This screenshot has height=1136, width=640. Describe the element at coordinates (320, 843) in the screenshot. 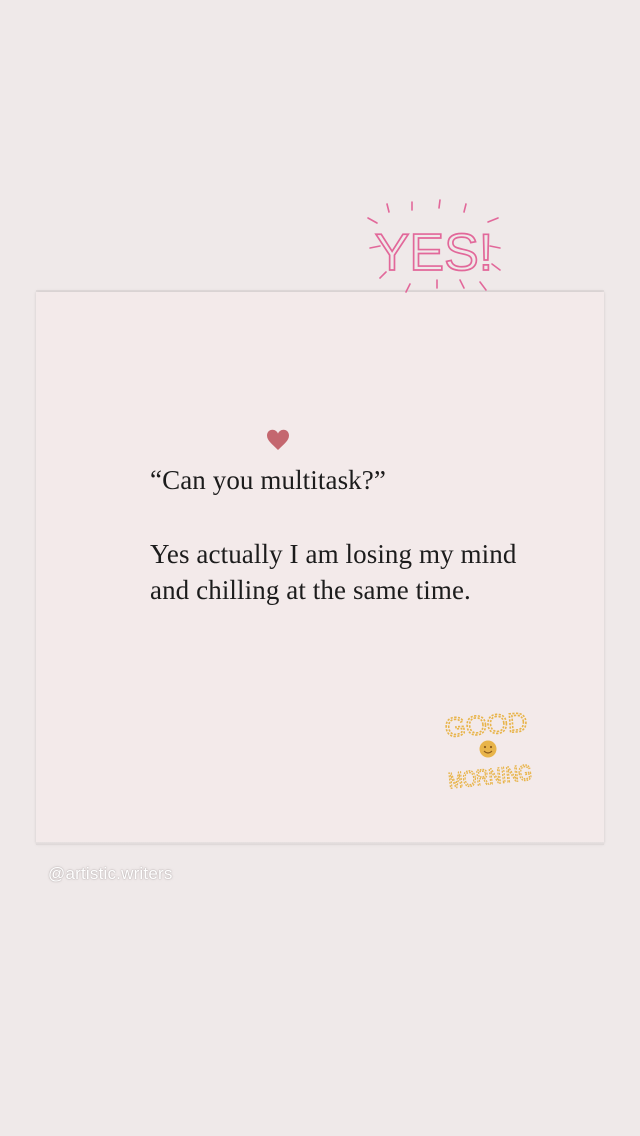

I see `card-bottom-edge` at that location.